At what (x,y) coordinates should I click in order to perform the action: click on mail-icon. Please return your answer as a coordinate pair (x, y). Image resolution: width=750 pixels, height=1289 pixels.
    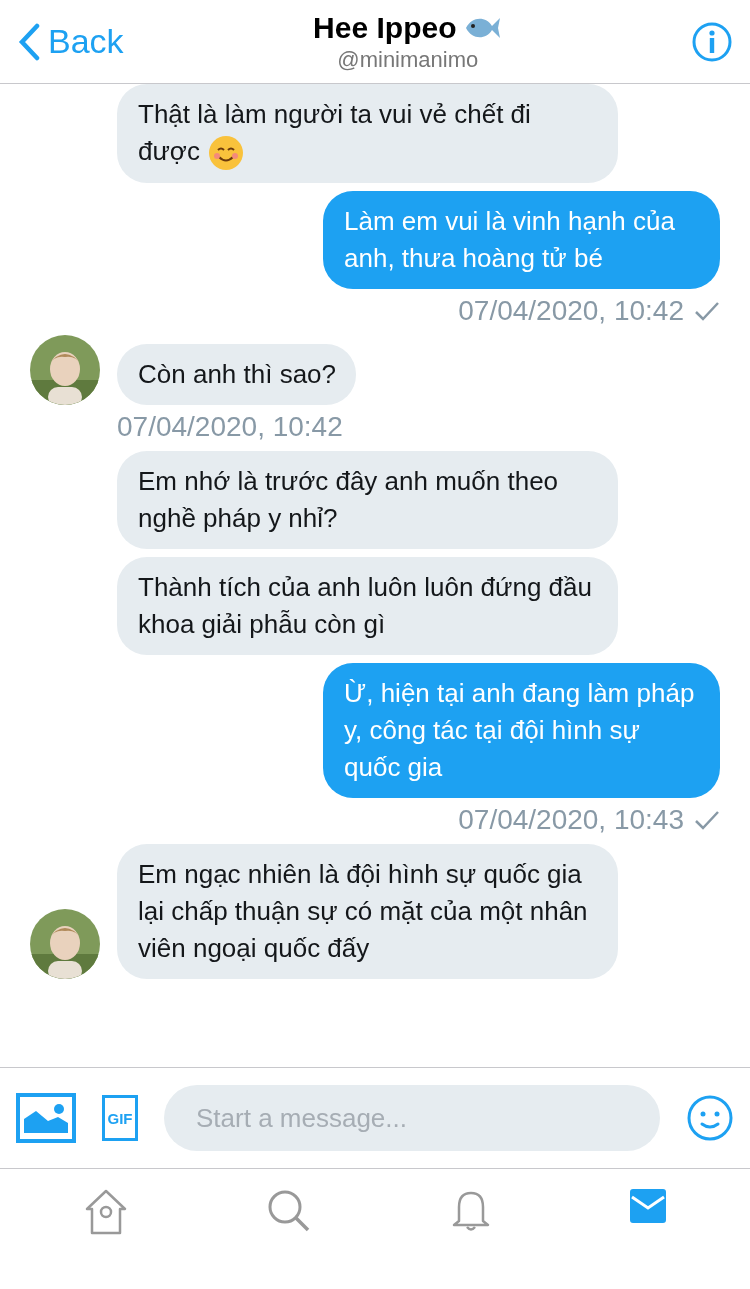
    Looking at the image, I should click on (648, 1206).